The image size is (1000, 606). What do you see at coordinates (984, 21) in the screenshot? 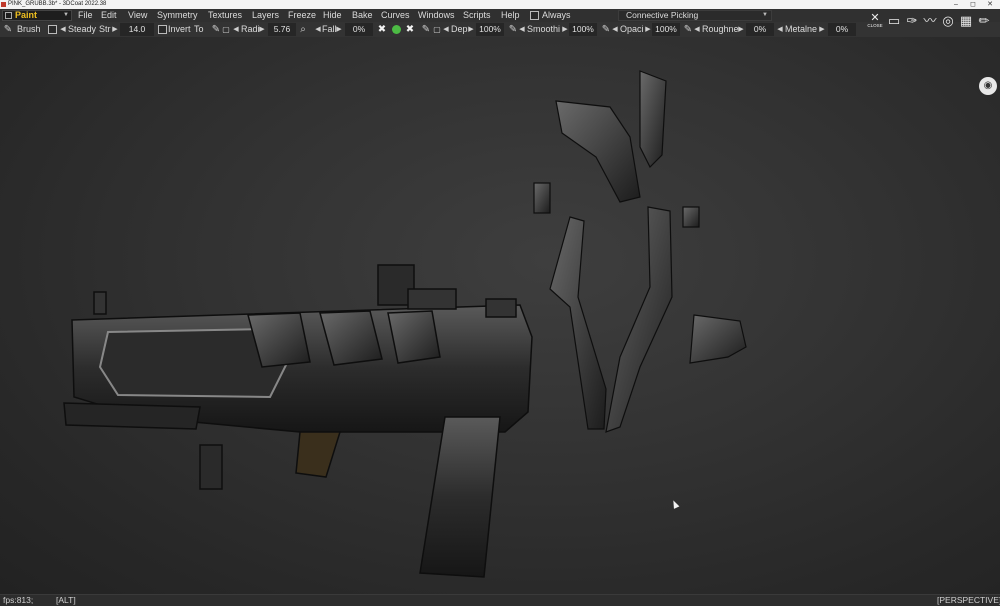
I see `pencil-icon: ✏` at bounding box center [984, 21].